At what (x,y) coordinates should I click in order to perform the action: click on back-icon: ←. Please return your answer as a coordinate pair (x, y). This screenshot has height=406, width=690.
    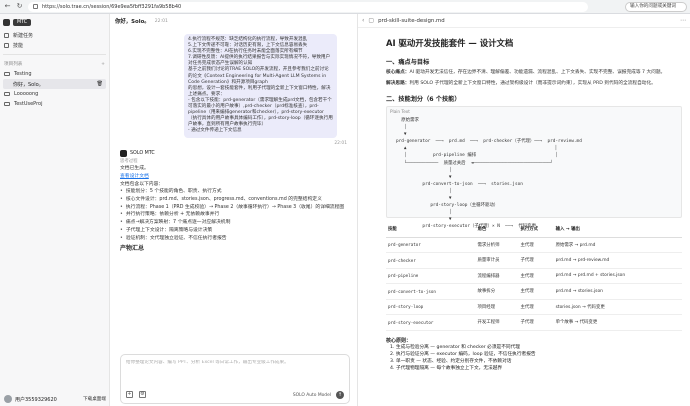
    Looking at the image, I should click on (7, 6).